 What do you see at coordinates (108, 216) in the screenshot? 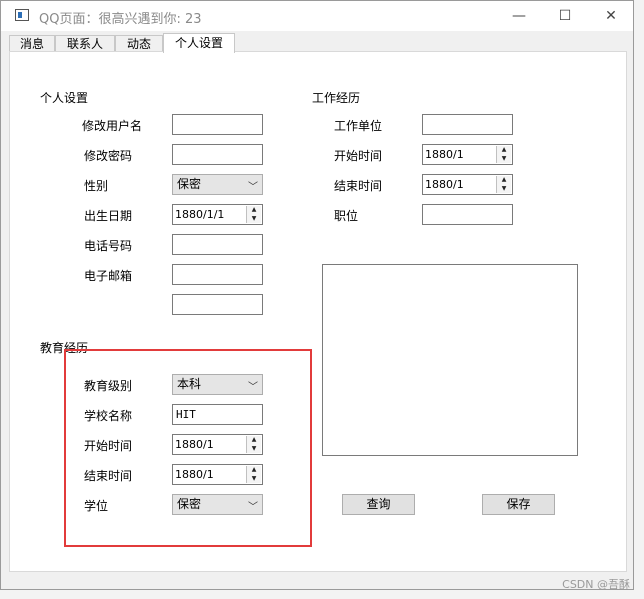
I see `birthdate-label: 出生日期` at bounding box center [108, 216].